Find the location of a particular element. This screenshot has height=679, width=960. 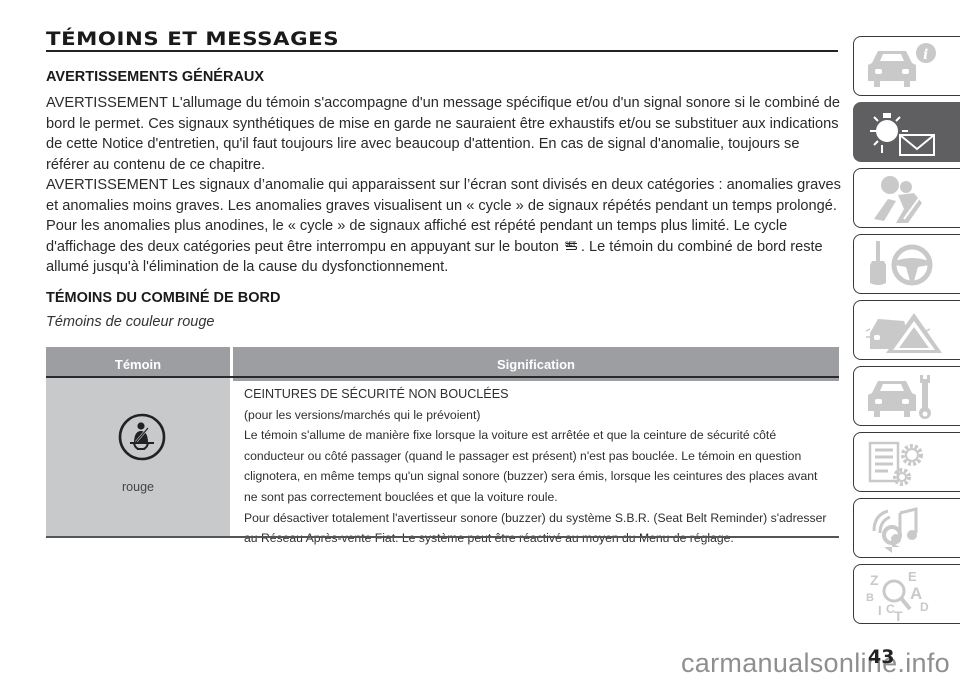

svg-text: T is located at coordinates (898, 614).